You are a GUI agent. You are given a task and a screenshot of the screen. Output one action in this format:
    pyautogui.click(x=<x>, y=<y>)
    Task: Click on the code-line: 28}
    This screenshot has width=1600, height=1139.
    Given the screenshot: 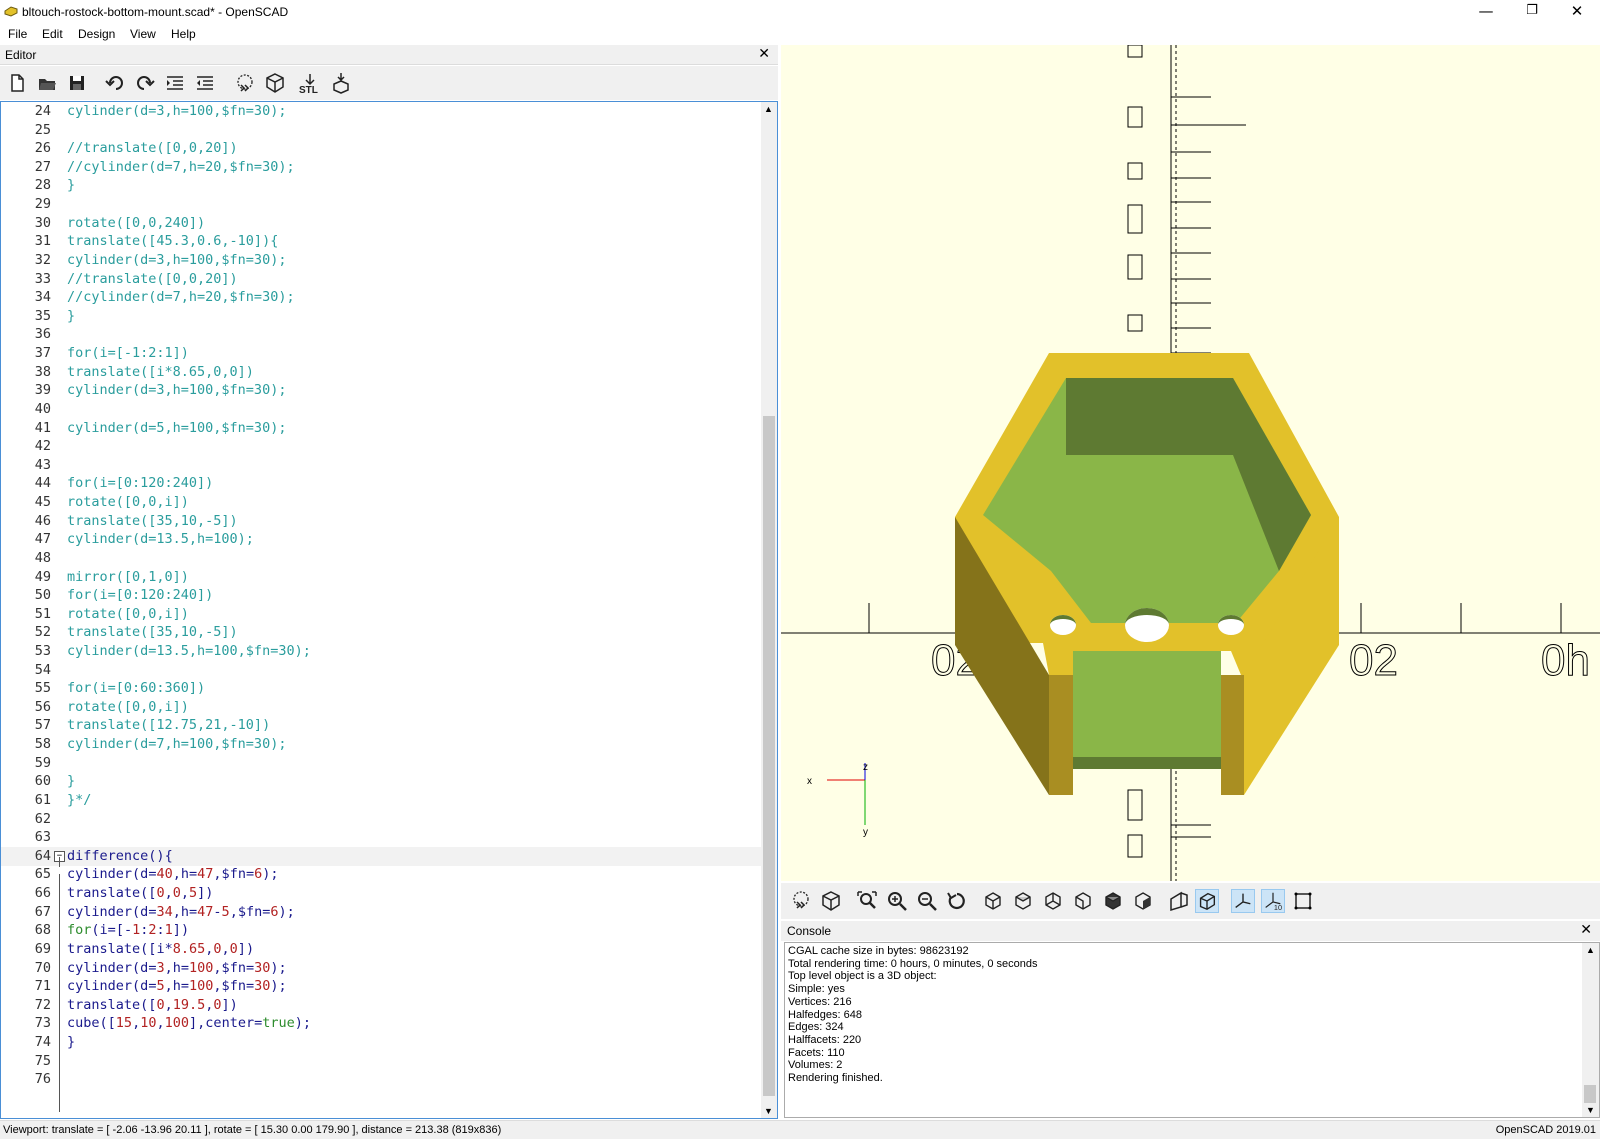 What is the action you would take?
    pyautogui.click(x=381, y=185)
    